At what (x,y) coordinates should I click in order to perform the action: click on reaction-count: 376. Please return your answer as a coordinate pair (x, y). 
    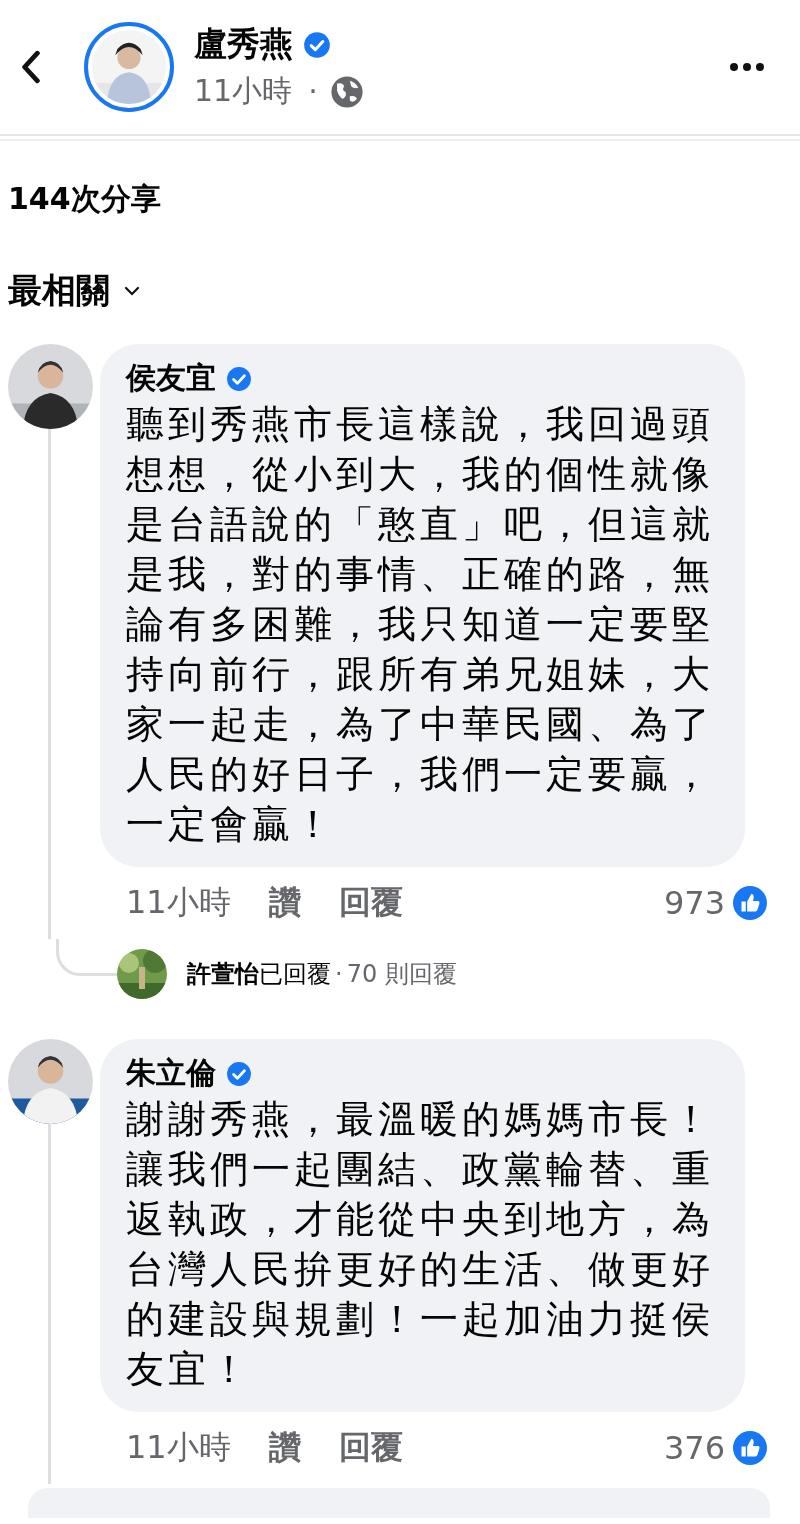
    Looking at the image, I should click on (694, 1448).